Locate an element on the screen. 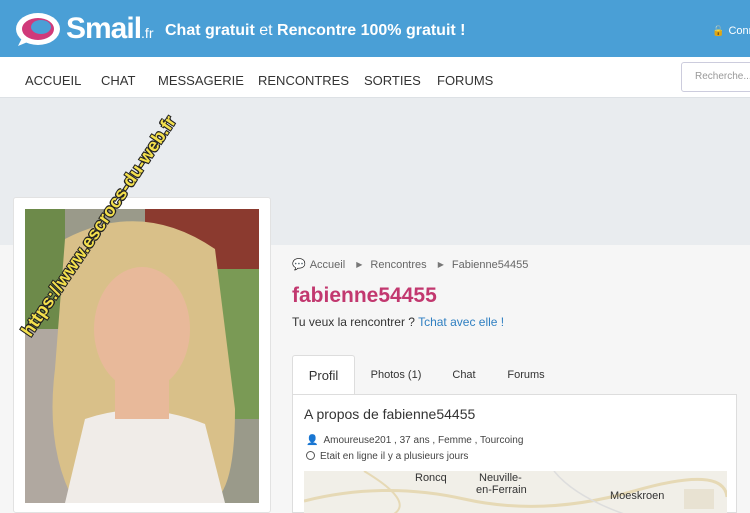  breadcrumb: 💬 Accueil ▶ Rencontres ▶ Fabienne54455 is located at coordinates (410, 264).